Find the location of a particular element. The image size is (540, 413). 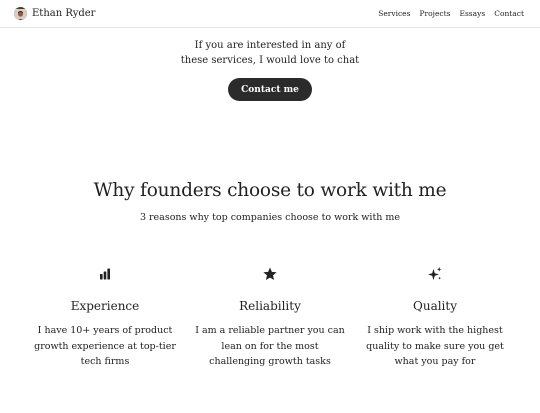

brand-name: Ethan Ryder is located at coordinates (64, 13).